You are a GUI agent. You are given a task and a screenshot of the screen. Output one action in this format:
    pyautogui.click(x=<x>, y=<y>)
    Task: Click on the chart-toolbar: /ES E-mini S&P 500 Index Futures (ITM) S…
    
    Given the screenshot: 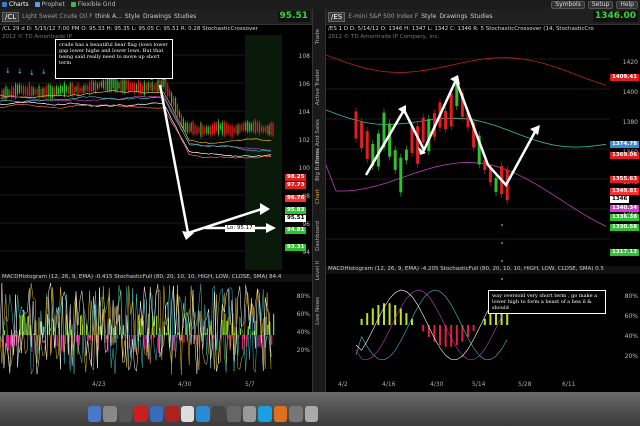 What is the action you would take?
    pyautogui.click(x=483, y=17)
    